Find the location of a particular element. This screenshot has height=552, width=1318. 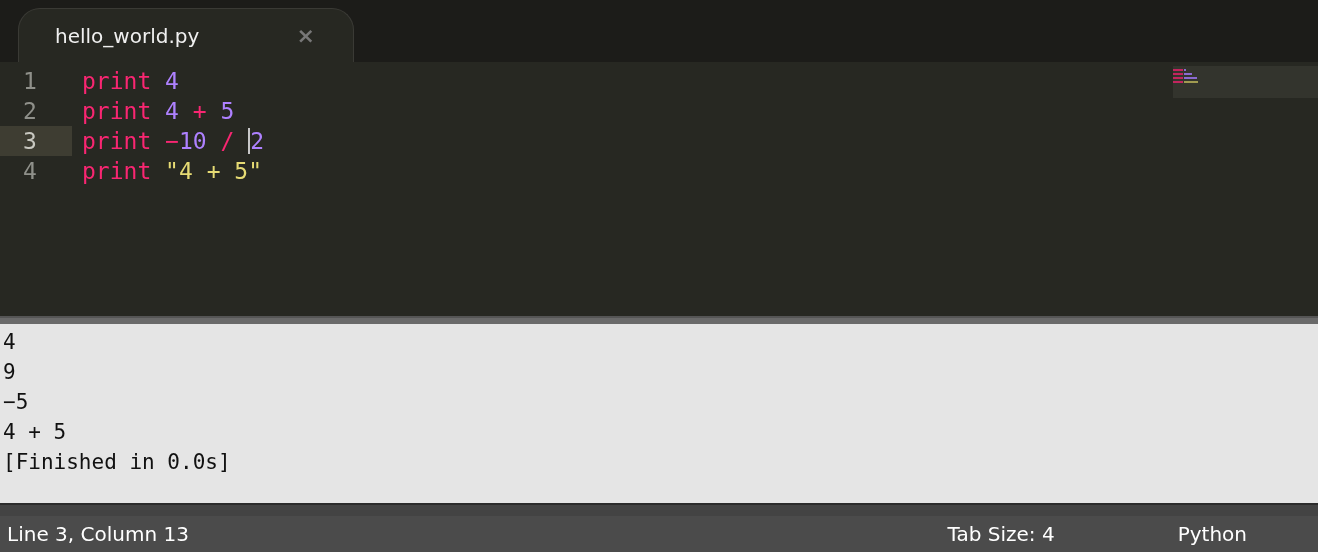

tab-size-selector: Tab Size: 4 is located at coordinates (1001, 534).